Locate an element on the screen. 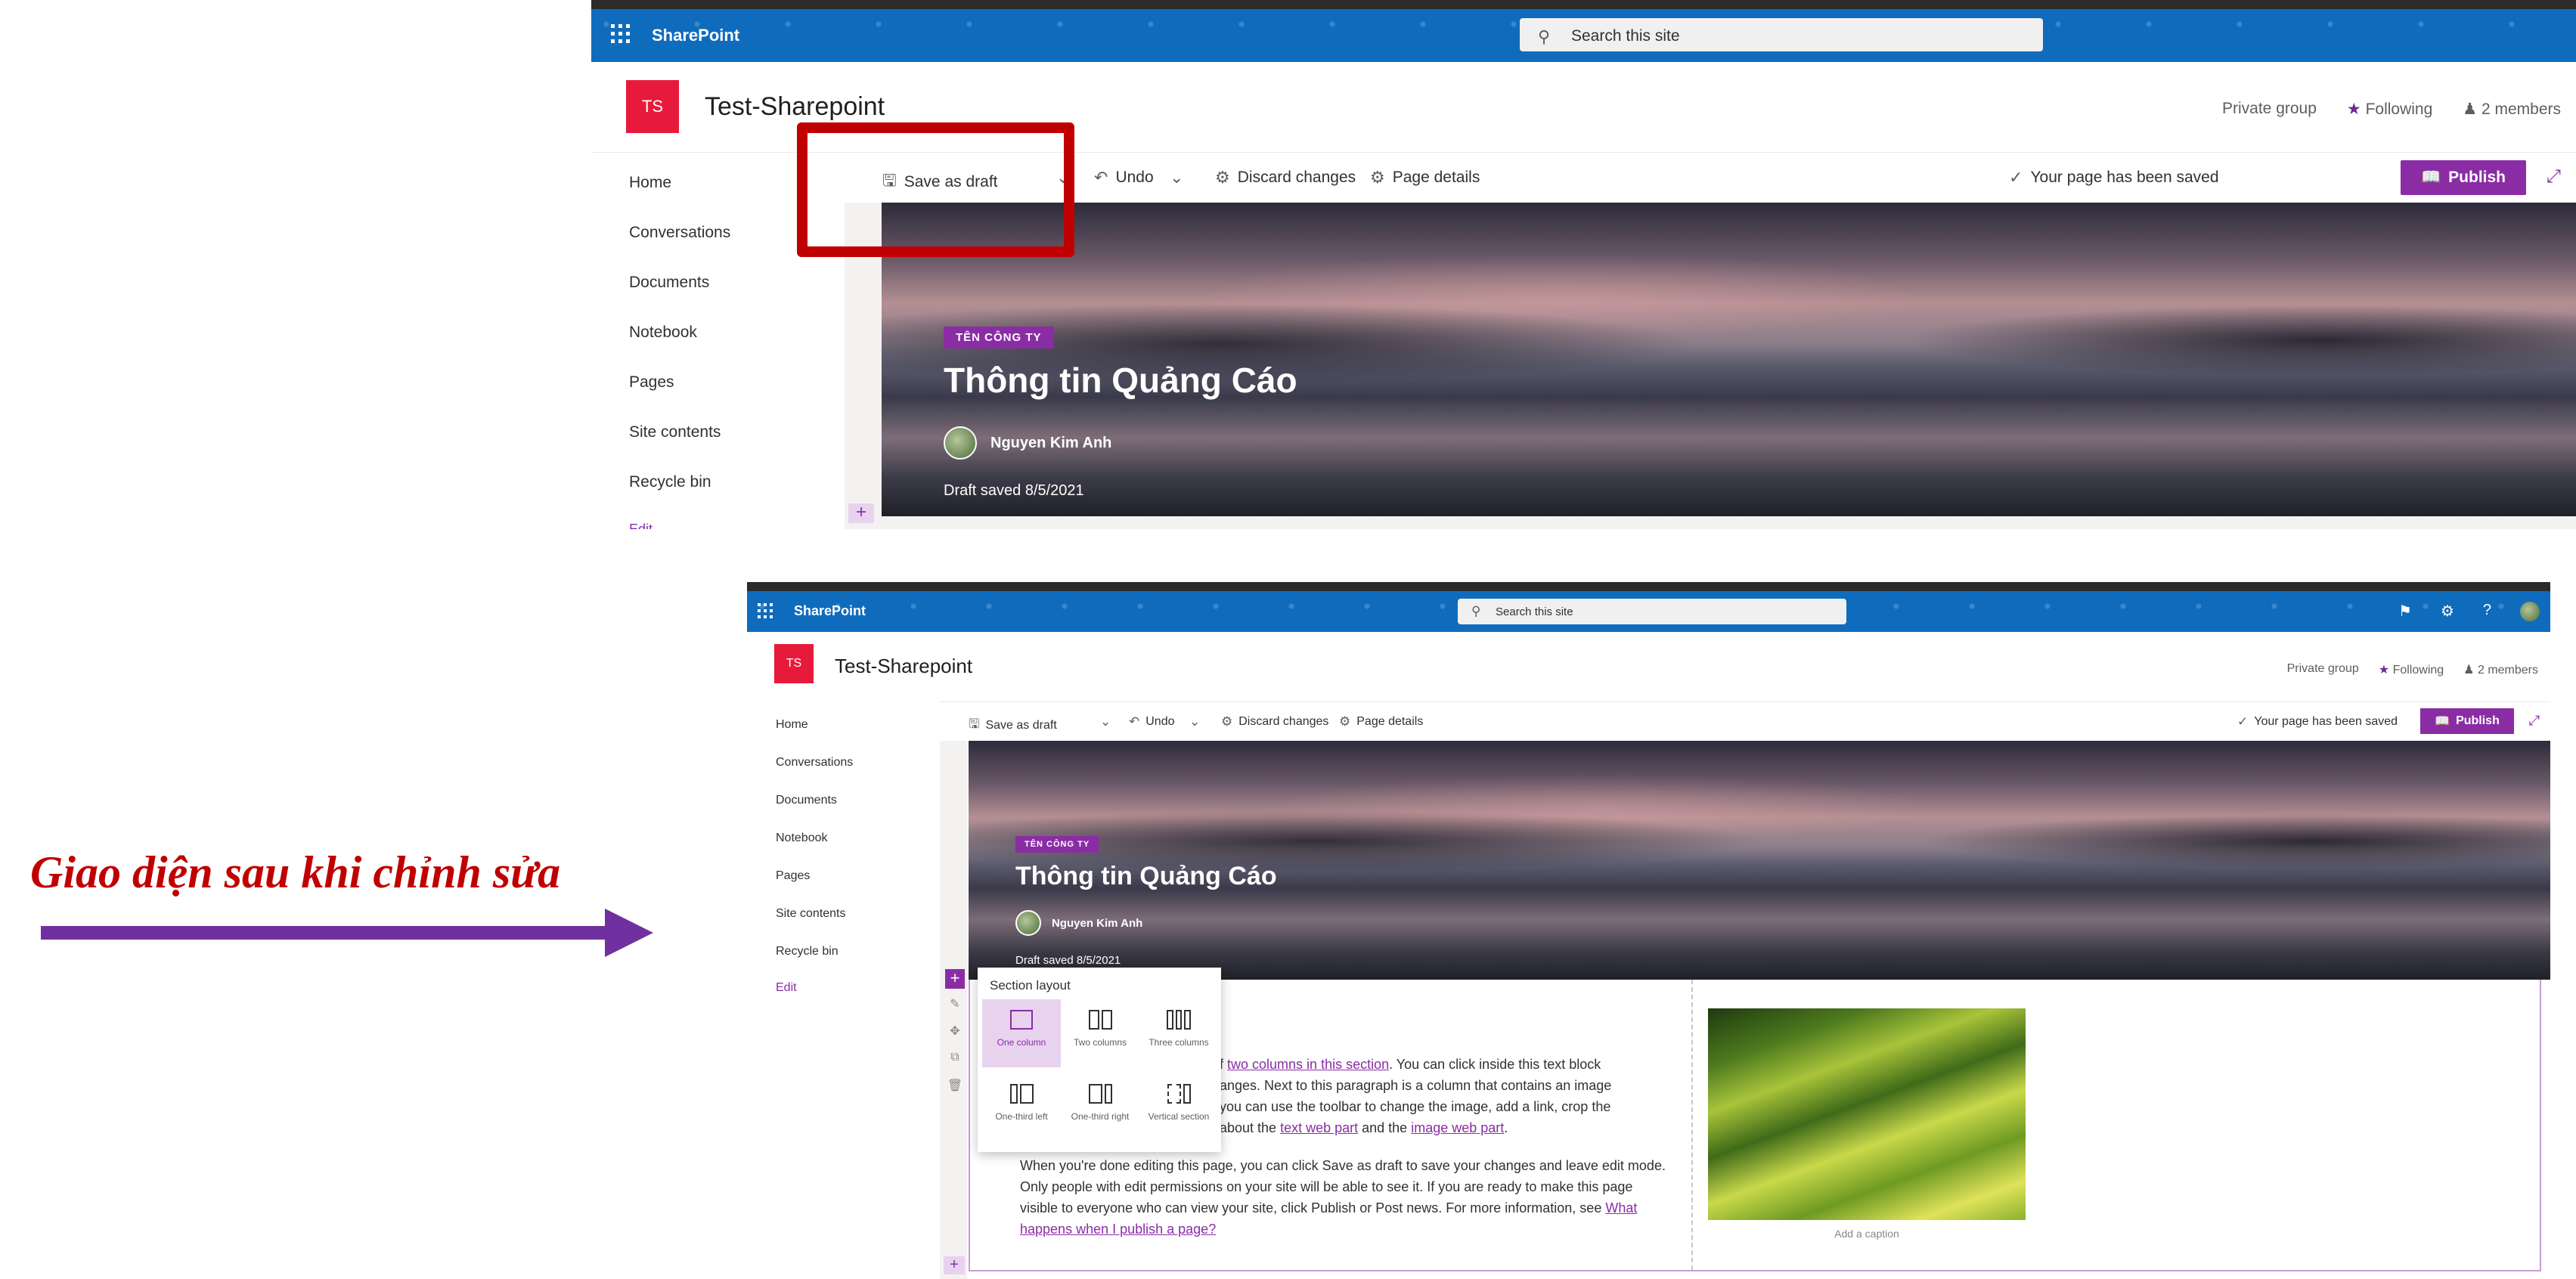 Image resolution: width=2576 pixels, height=1279 pixels. save-as-draft-label: Save as draft is located at coordinates (1021, 725).